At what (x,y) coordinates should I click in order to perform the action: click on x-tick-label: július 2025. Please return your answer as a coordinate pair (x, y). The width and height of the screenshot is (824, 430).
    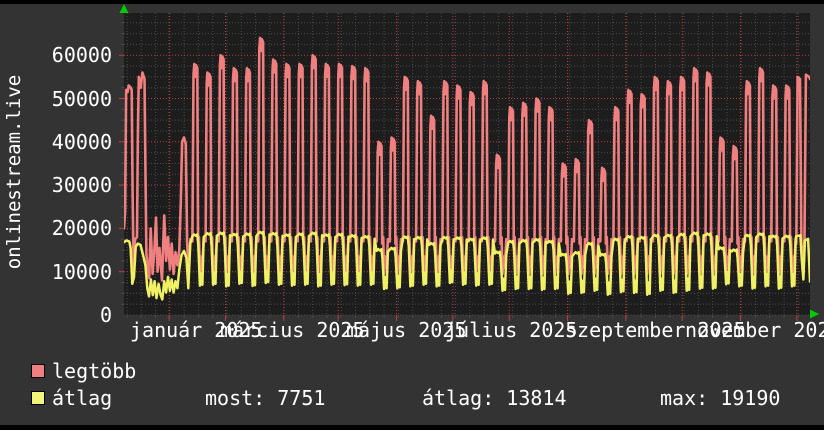
    Looking at the image, I should click on (511, 330).